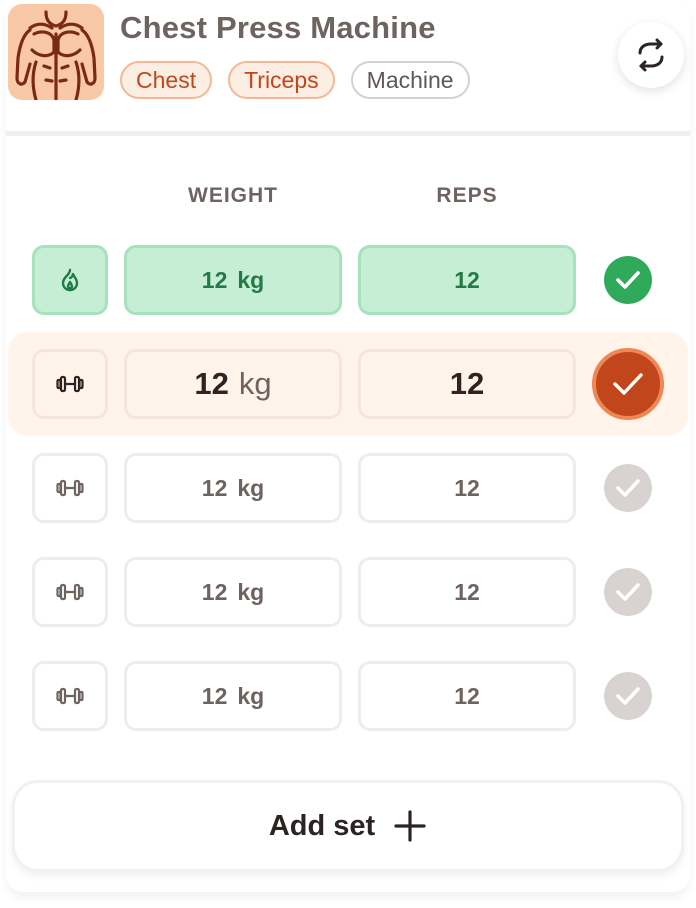 This screenshot has height=908, width=696. I want to click on swap-exercise-button, so click(651, 55).